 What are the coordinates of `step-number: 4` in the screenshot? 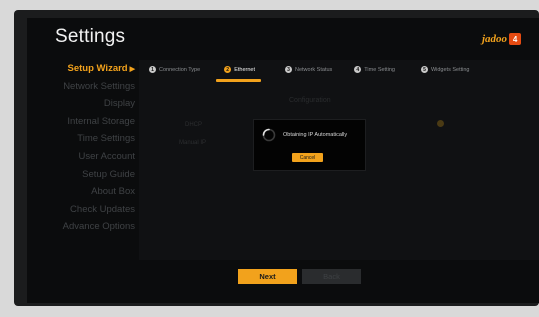 It's located at (358, 69).